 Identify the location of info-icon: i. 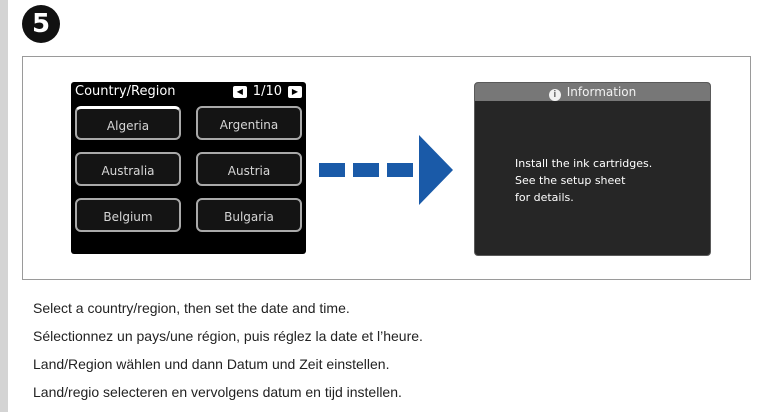
(554, 95).